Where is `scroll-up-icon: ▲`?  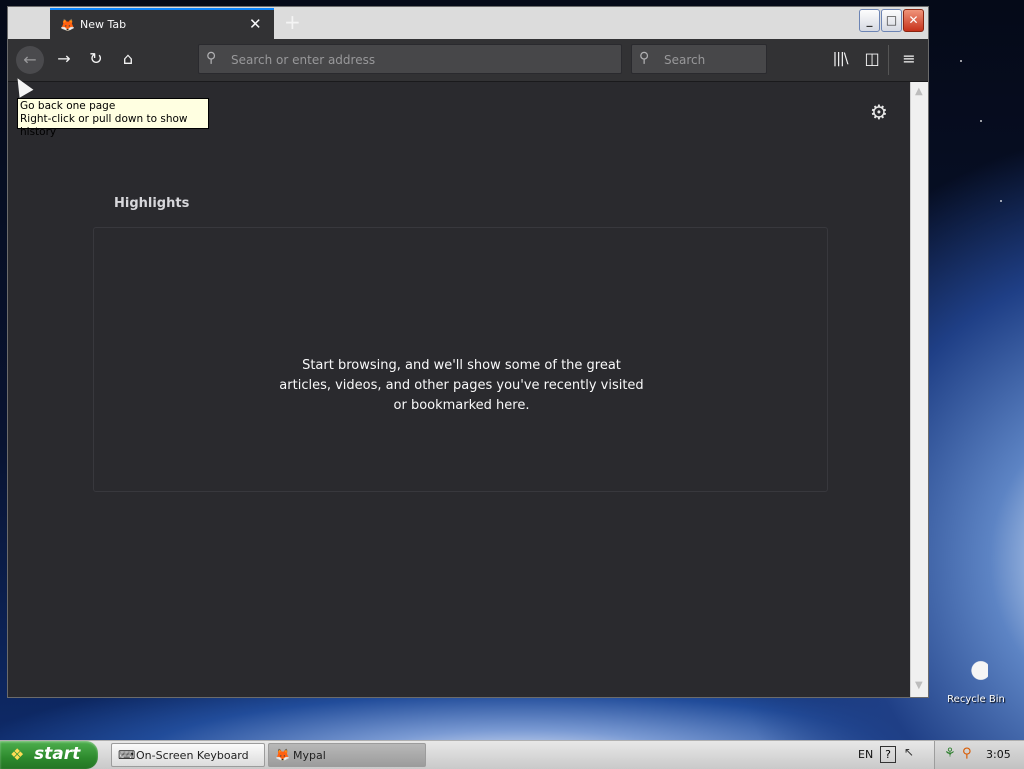
scroll-up-icon: ▲ is located at coordinates (919, 91).